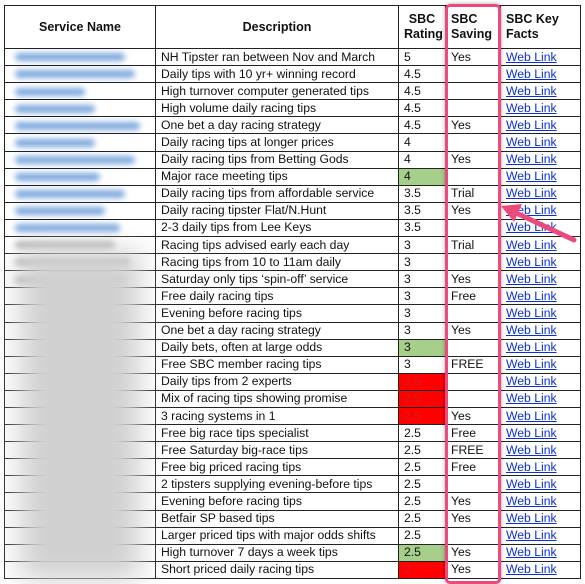  What do you see at coordinates (277, 381) in the screenshot?
I see `description-cell: Daily tips from 2 experts` at bounding box center [277, 381].